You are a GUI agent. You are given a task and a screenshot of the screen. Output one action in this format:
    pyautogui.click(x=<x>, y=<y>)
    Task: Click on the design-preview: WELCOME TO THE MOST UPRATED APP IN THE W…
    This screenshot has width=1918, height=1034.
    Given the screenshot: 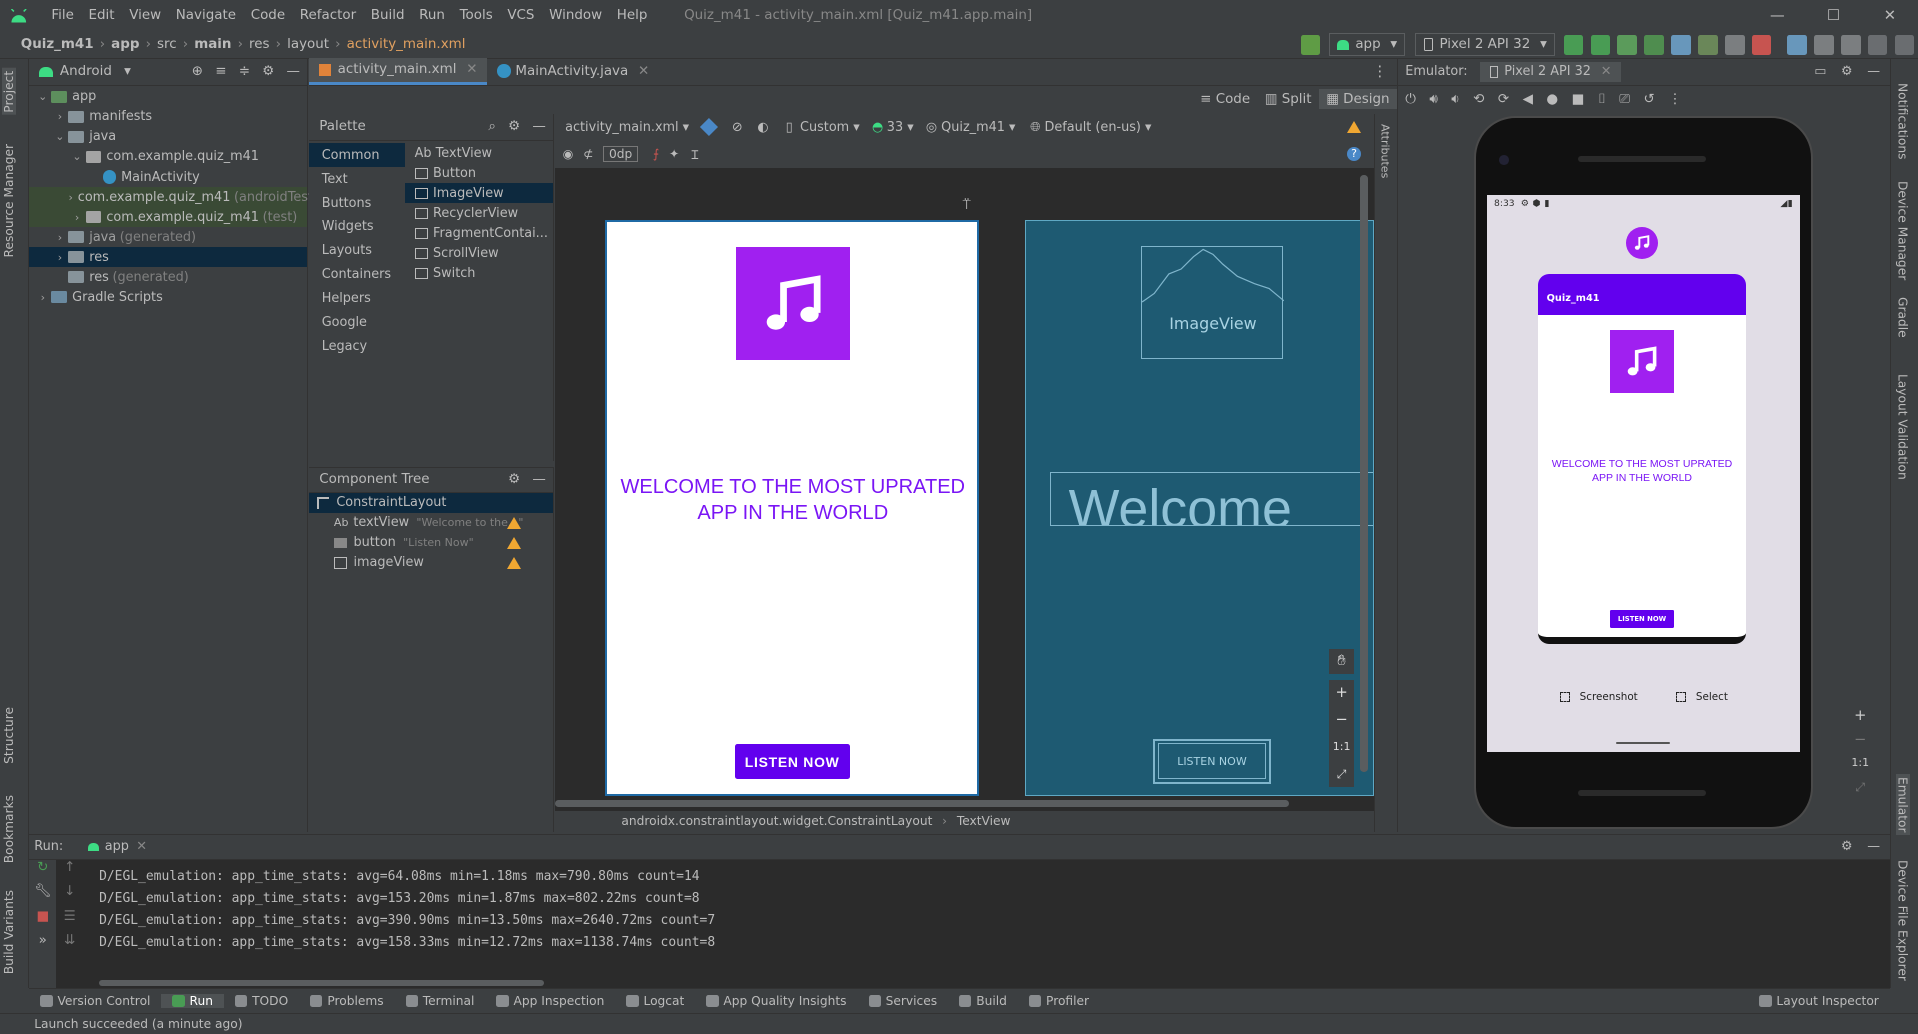 What is the action you would take?
    pyautogui.click(x=792, y=508)
    